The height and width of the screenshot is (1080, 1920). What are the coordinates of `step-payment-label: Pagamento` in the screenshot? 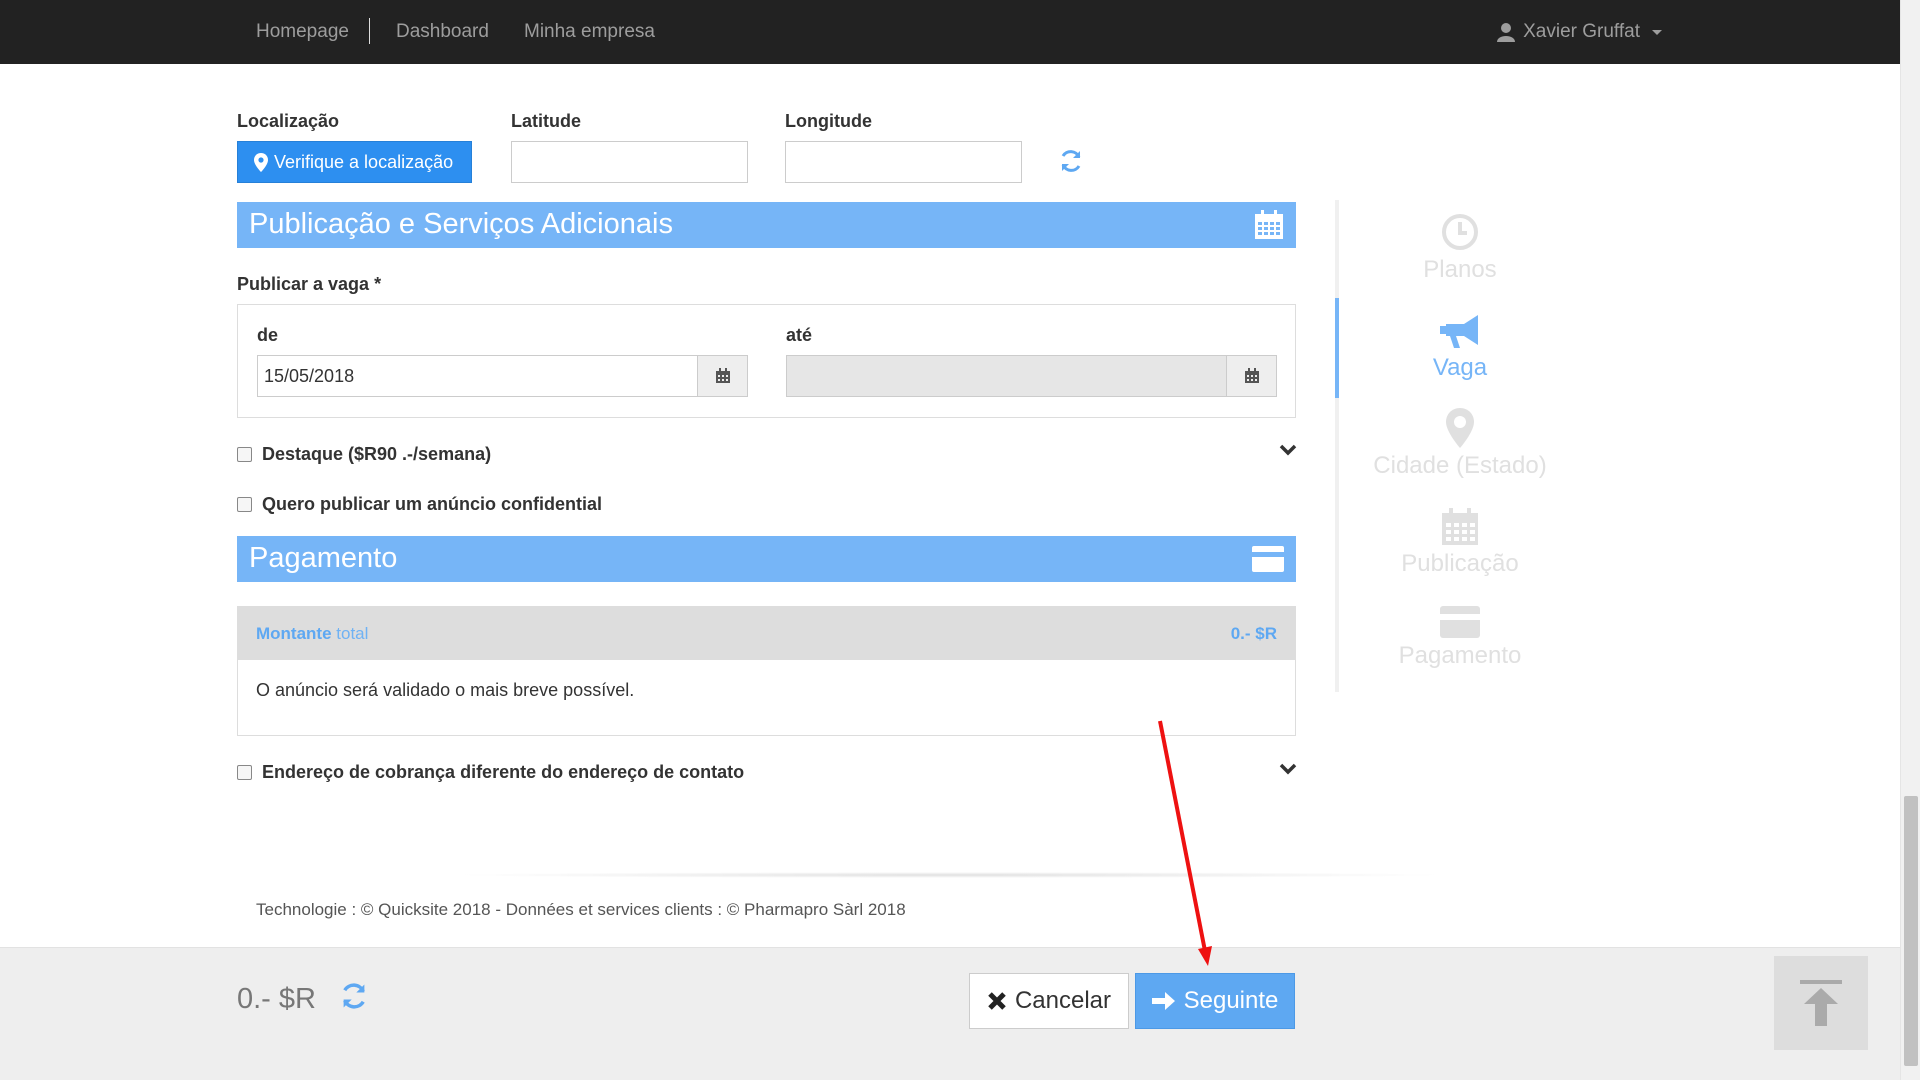 It's located at (1460, 655).